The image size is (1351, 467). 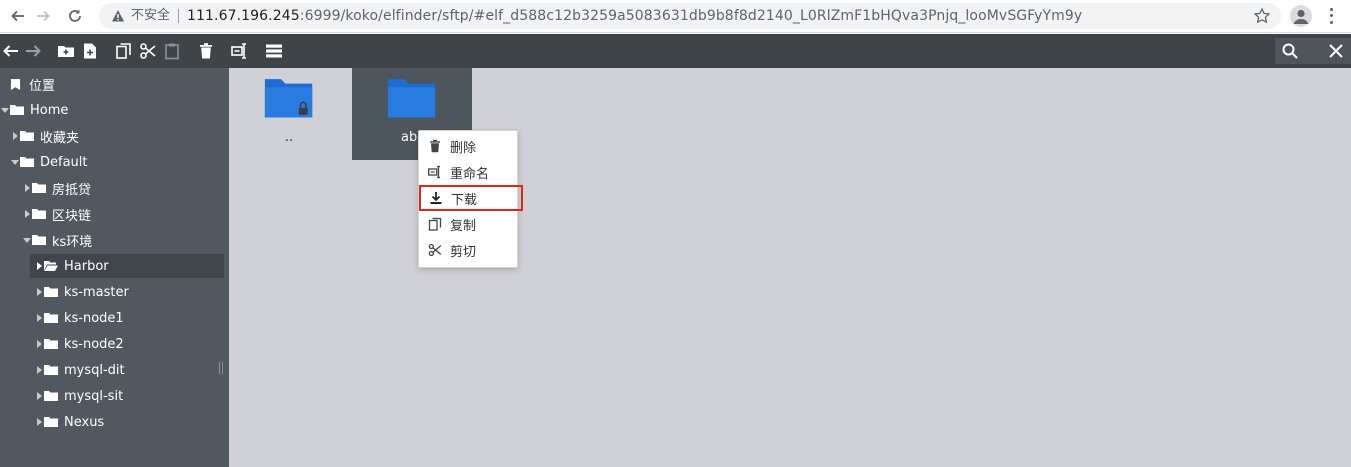 I want to click on tree-item-folder: ks-node2, so click(x=114, y=344).